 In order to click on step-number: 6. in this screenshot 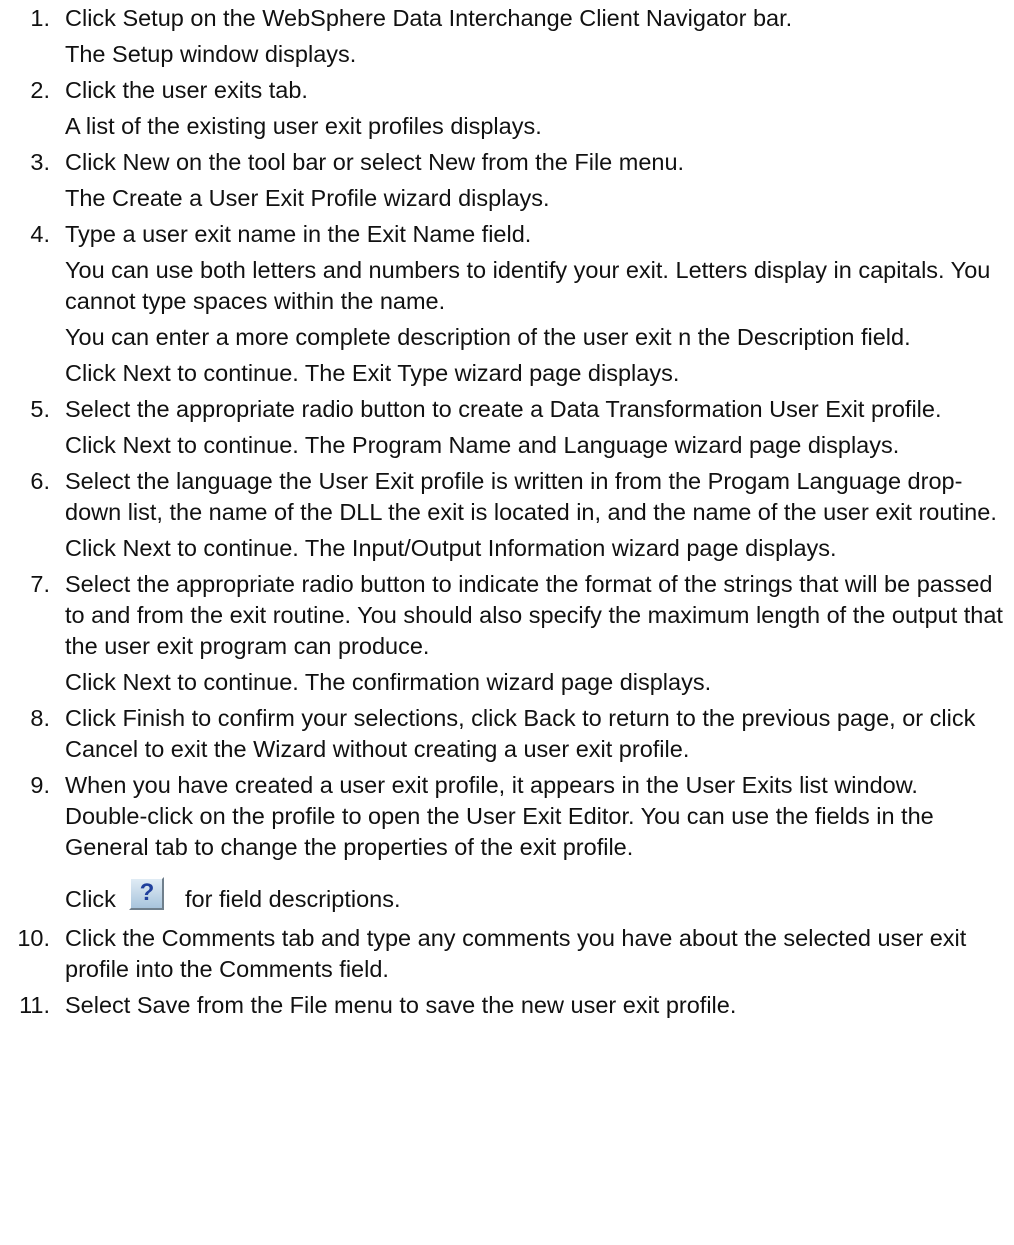, I will do `click(40, 481)`.